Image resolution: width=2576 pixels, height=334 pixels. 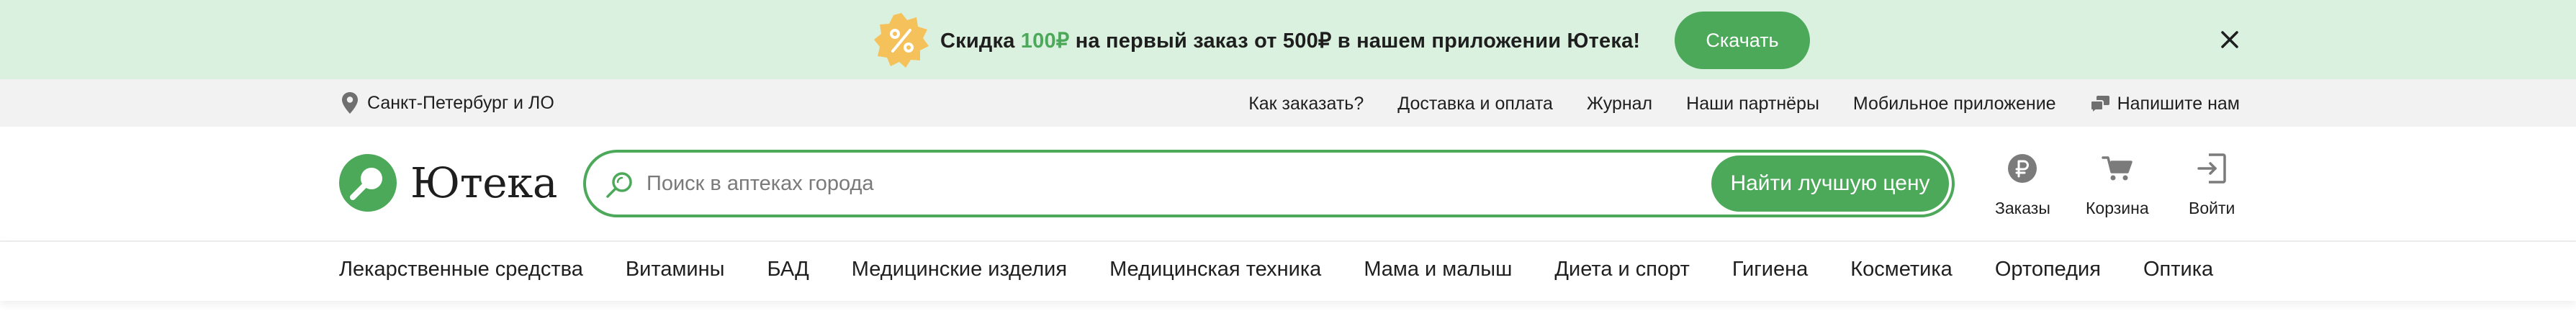 I want to click on category-orthopedics: Ортопедия, so click(x=2048, y=270).